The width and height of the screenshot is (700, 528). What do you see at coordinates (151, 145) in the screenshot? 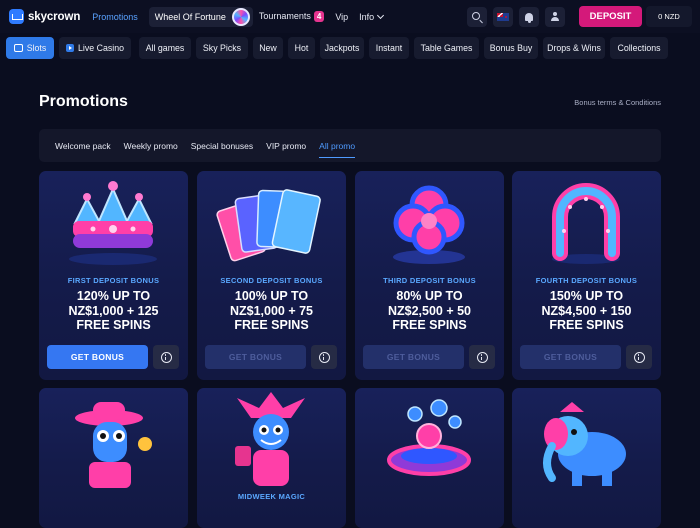
I see `tab-weekly-promo: Weekly promo` at bounding box center [151, 145].